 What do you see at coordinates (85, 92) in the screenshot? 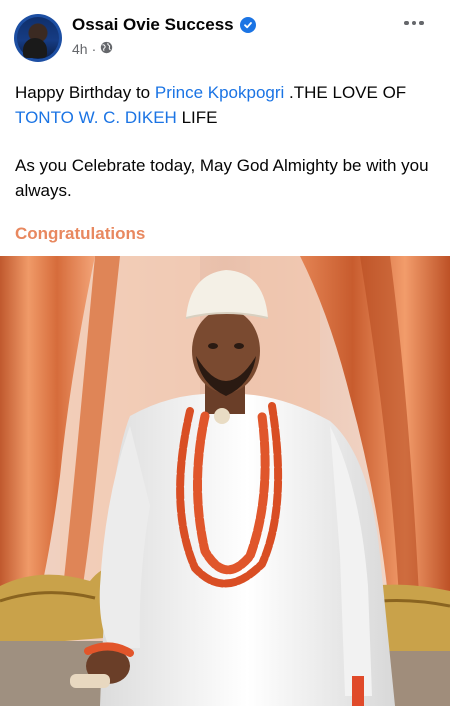
I see `text-segment: Happy Birthday to` at bounding box center [85, 92].